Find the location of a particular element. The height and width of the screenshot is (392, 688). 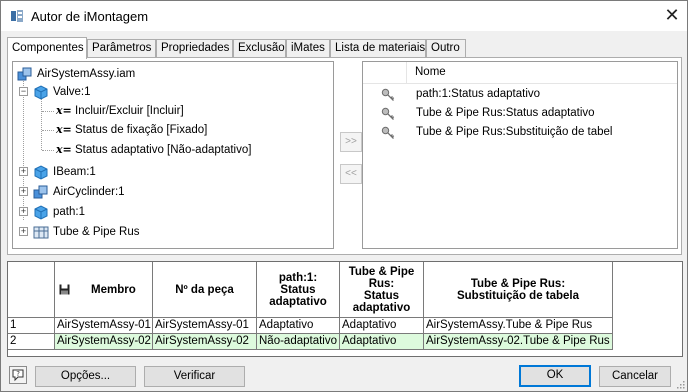

tree-label: IBeam:1 is located at coordinates (74, 172).